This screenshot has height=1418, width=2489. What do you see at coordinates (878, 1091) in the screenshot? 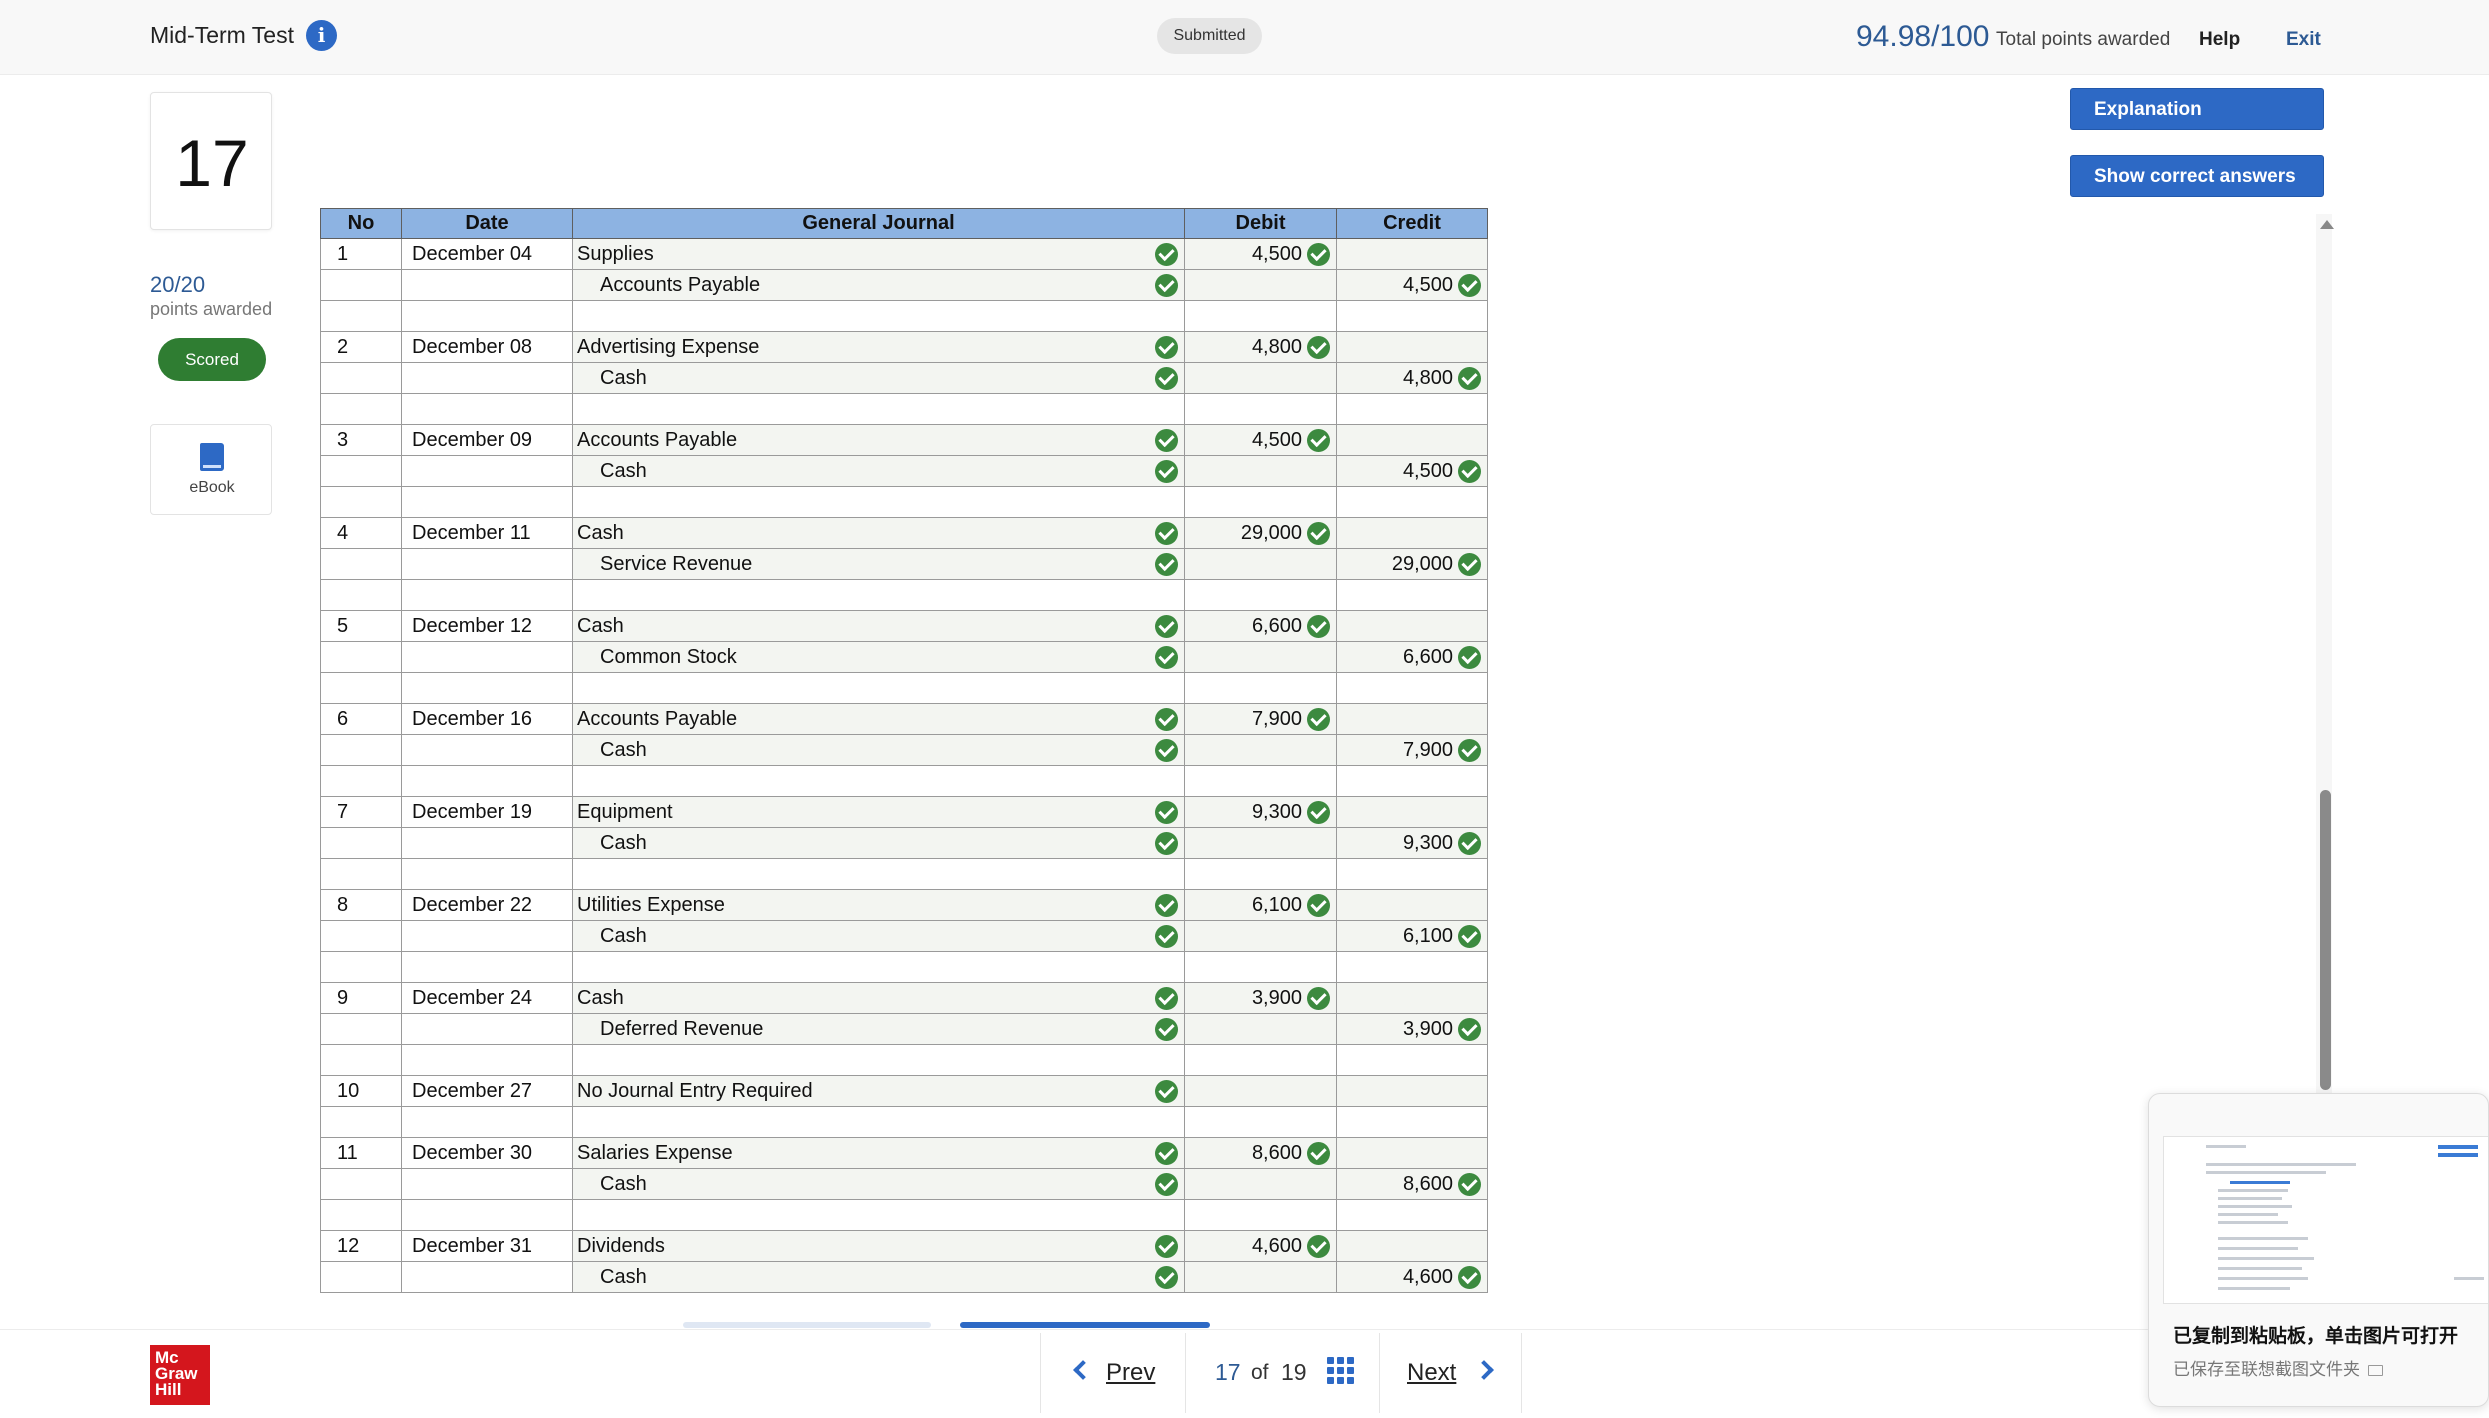
I see `debit-account-cell: No Journal Entry Required` at bounding box center [878, 1091].